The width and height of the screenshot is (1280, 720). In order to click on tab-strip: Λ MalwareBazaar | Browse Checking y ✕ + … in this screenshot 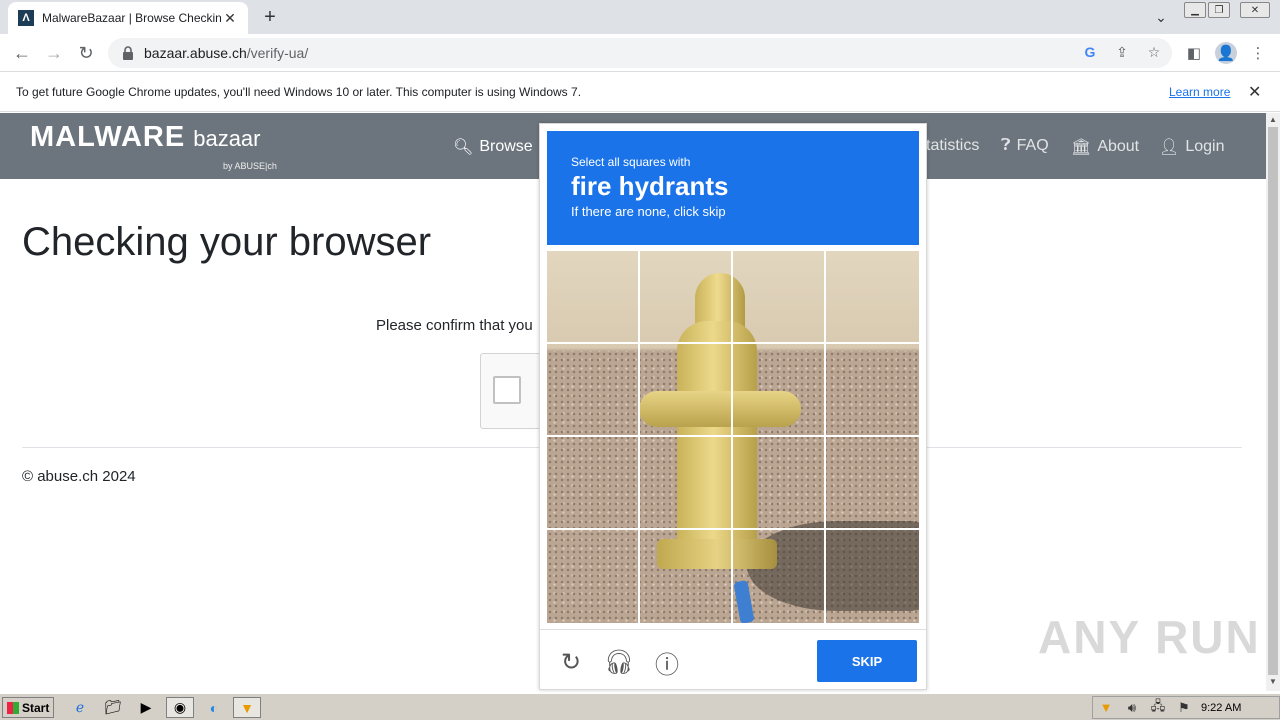, I will do `click(640, 17)`.